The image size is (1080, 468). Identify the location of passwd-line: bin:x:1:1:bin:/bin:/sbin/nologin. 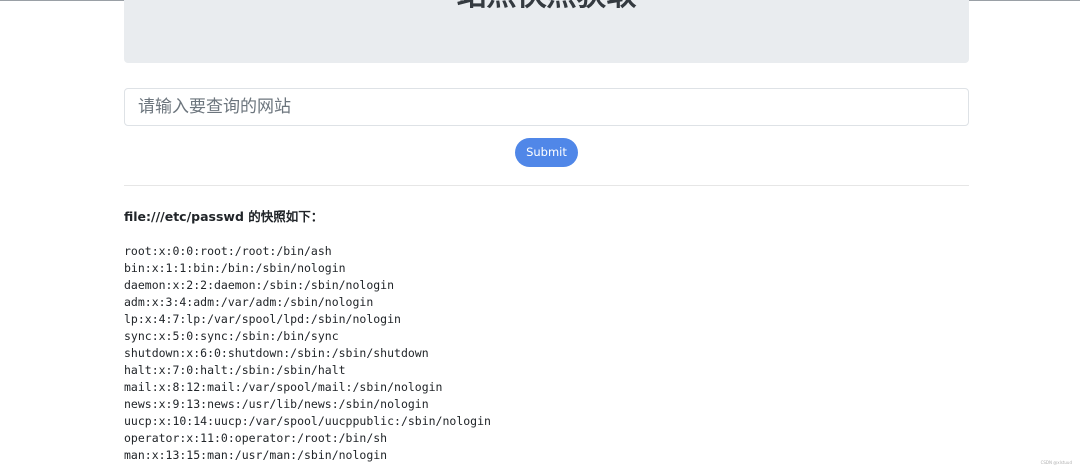
(235, 268).